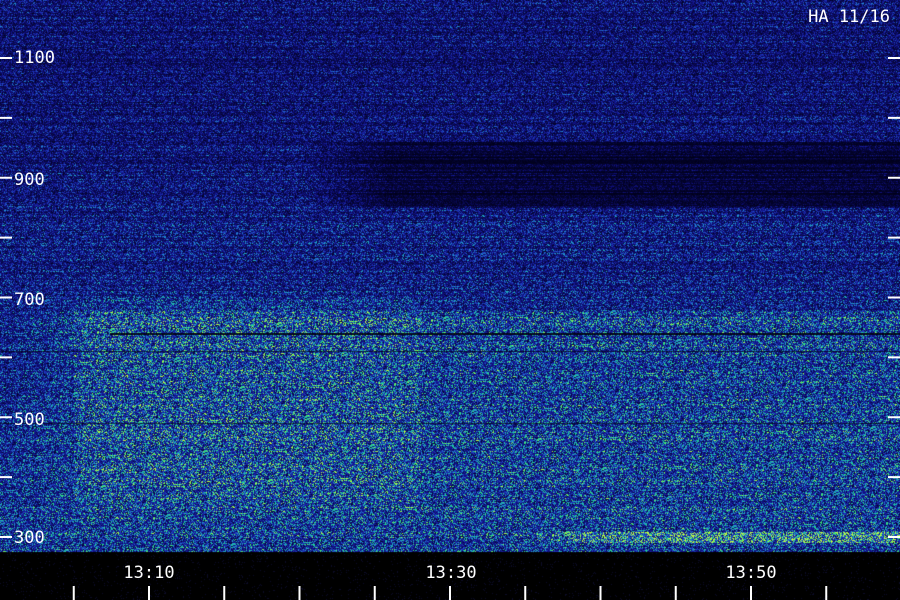 This screenshot has width=900, height=600. Describe the element at coordinates (29, 300) in the screenshot. I see `y-tick-label-700: 700` at that location.